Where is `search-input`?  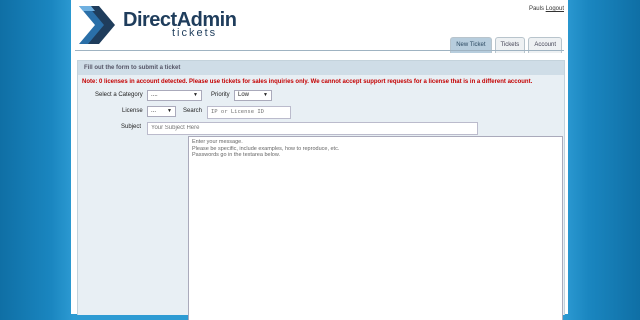 search-input is located at coordinates (249, 112).